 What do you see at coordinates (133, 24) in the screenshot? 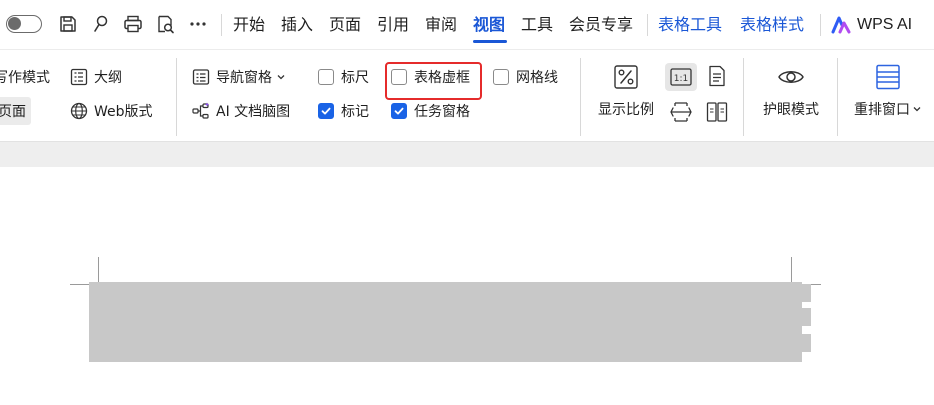
I see `print-icon` at bounding box center [133, 24].